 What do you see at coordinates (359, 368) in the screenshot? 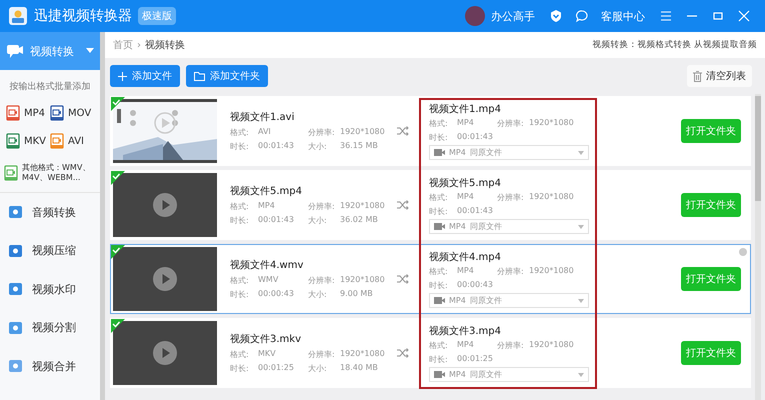
I see `size-value: 18.40 MB` at bounding box center [359, 368].